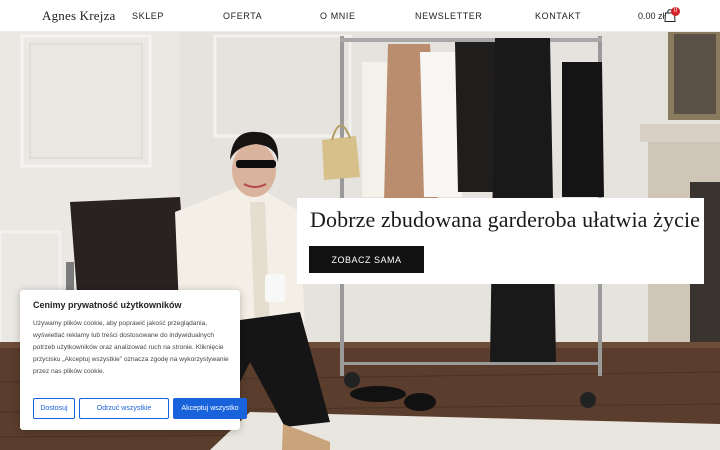  Describe the element at coordinates (675, 11) in the screenshot. I see `cart-count-badge: 0` at that location.